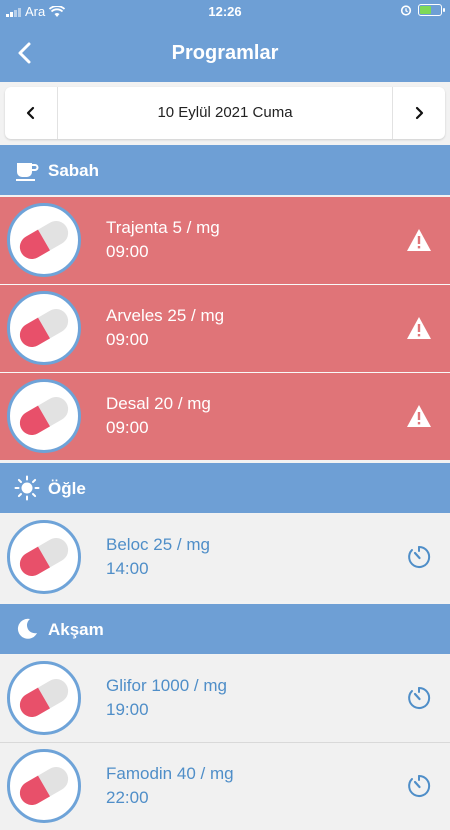  What do you see at coordinates (406, 10) in the screenshot?
I see `alarm-icon` at bounding box center [406, 10].